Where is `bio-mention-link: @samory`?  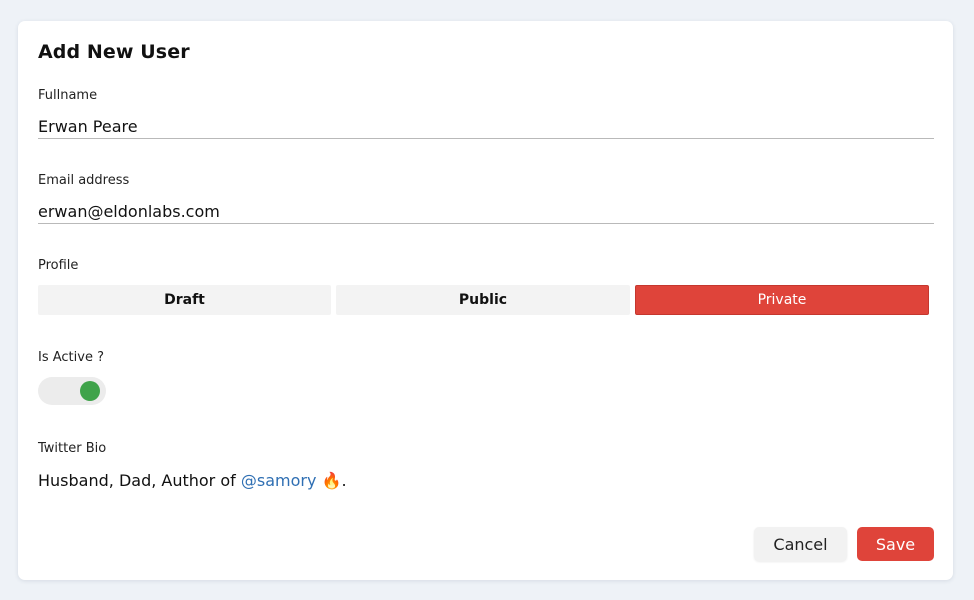 bio-mention-link: @samory is located at coordinates (279, 480).